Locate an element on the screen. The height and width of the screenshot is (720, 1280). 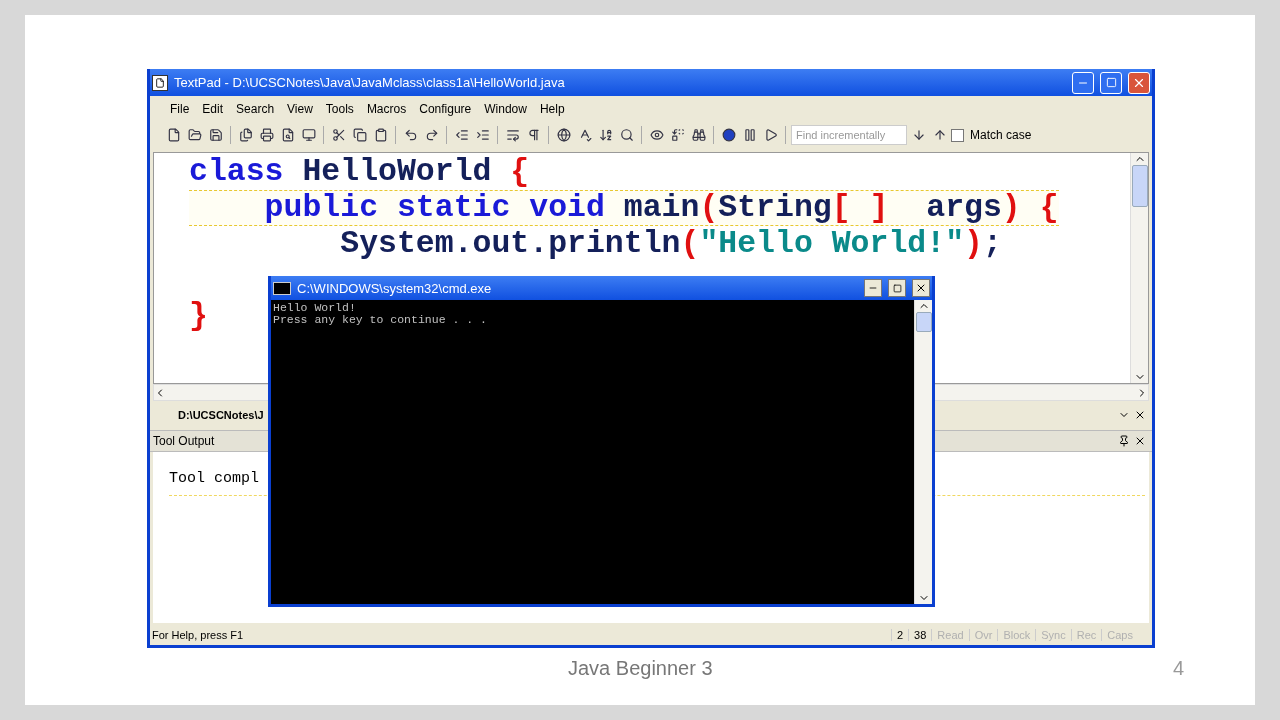
document-tab: D:\UCSCNotes\J is located at coordinates (221, 415).